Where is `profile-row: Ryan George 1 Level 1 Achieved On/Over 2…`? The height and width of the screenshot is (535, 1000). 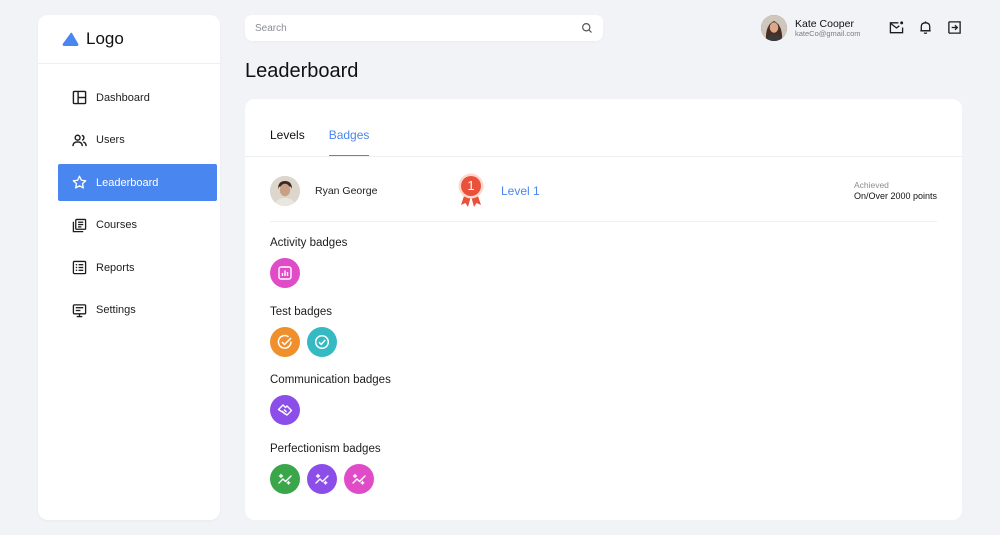
profile-row: Ryan George 1 Level 1 Achieved On/Over 2… is located at coordinates (603, 197).